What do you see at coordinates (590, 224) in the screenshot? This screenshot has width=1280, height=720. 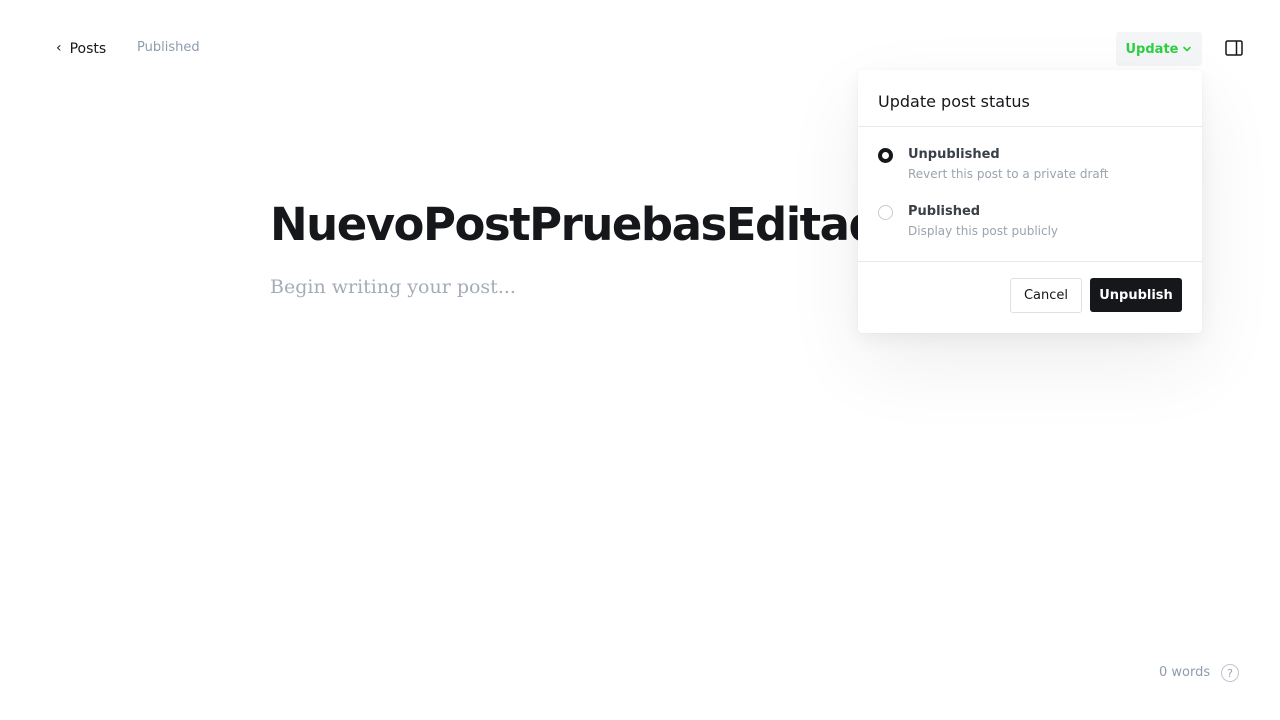 I see `post-title: NuevoPostPruebasEditado` at bounding box center [590, 224].